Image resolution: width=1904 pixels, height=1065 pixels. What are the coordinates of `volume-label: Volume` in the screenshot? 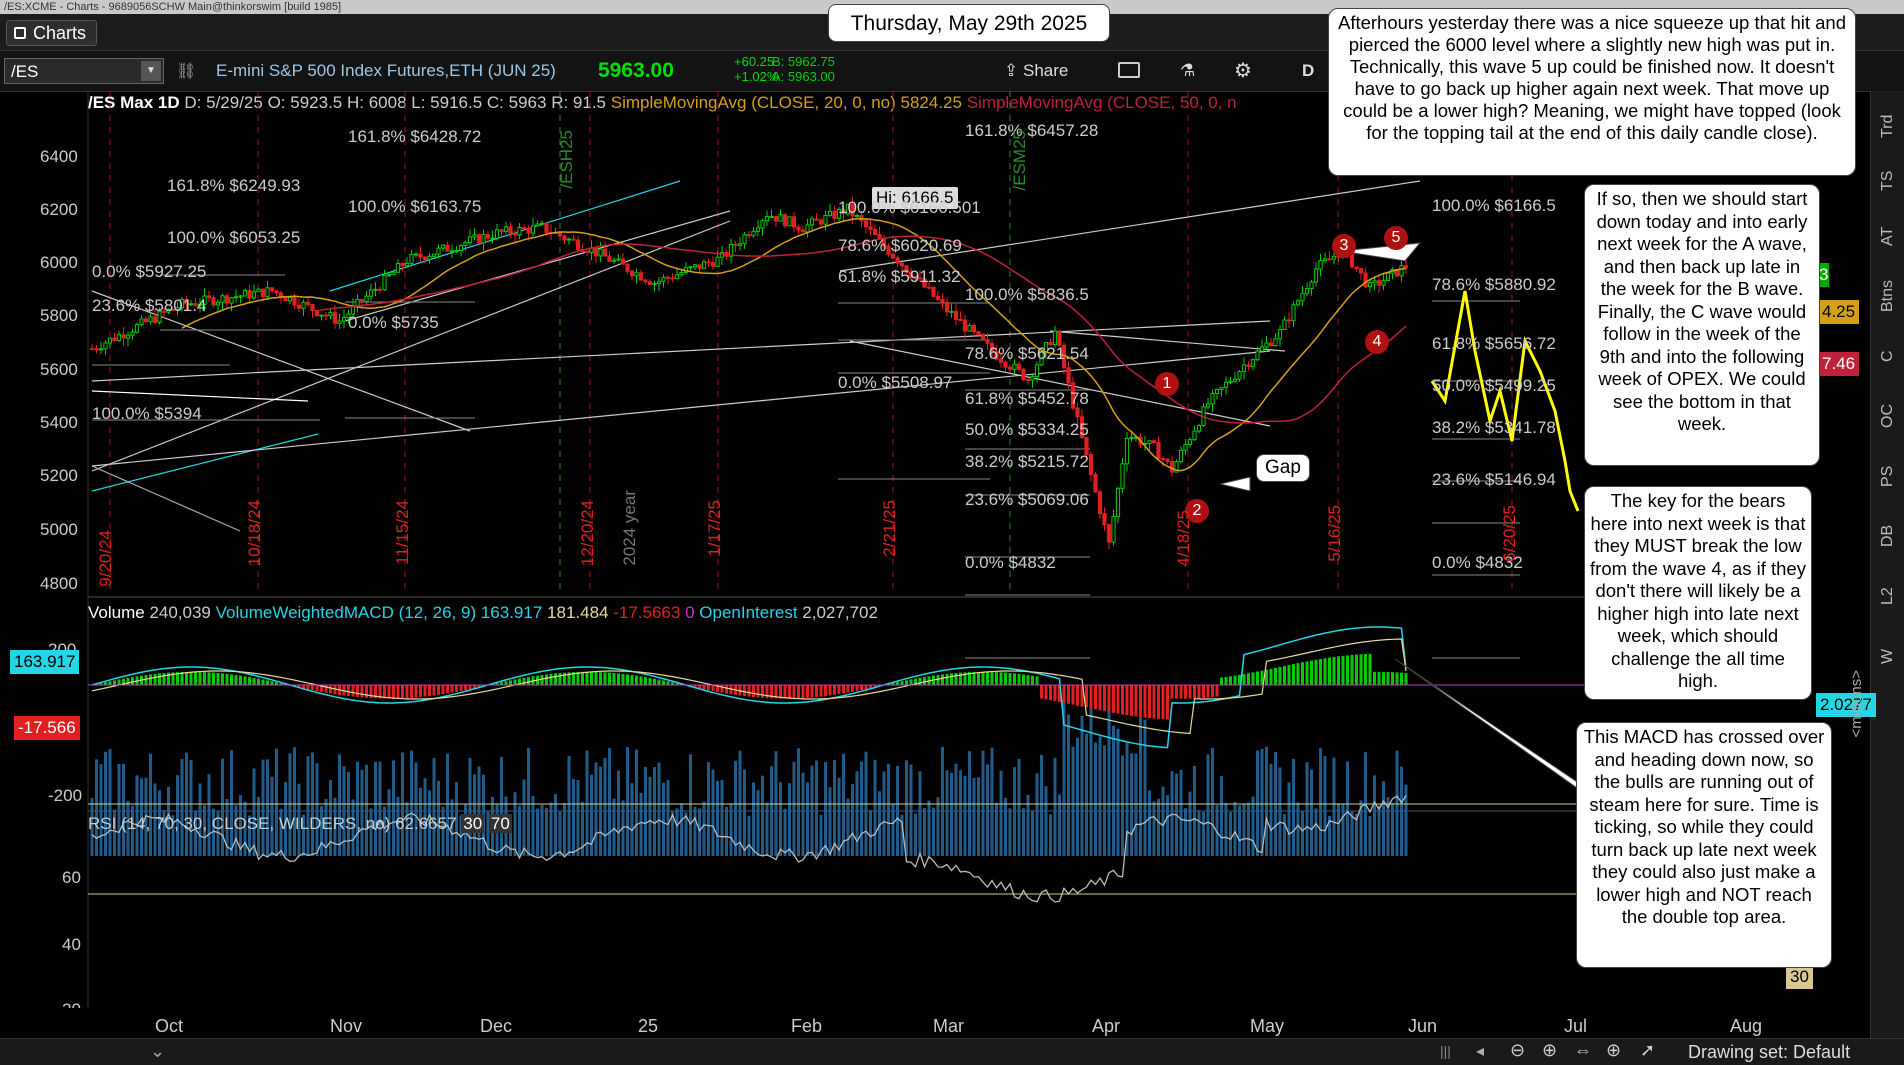 It's located at (116, 612).